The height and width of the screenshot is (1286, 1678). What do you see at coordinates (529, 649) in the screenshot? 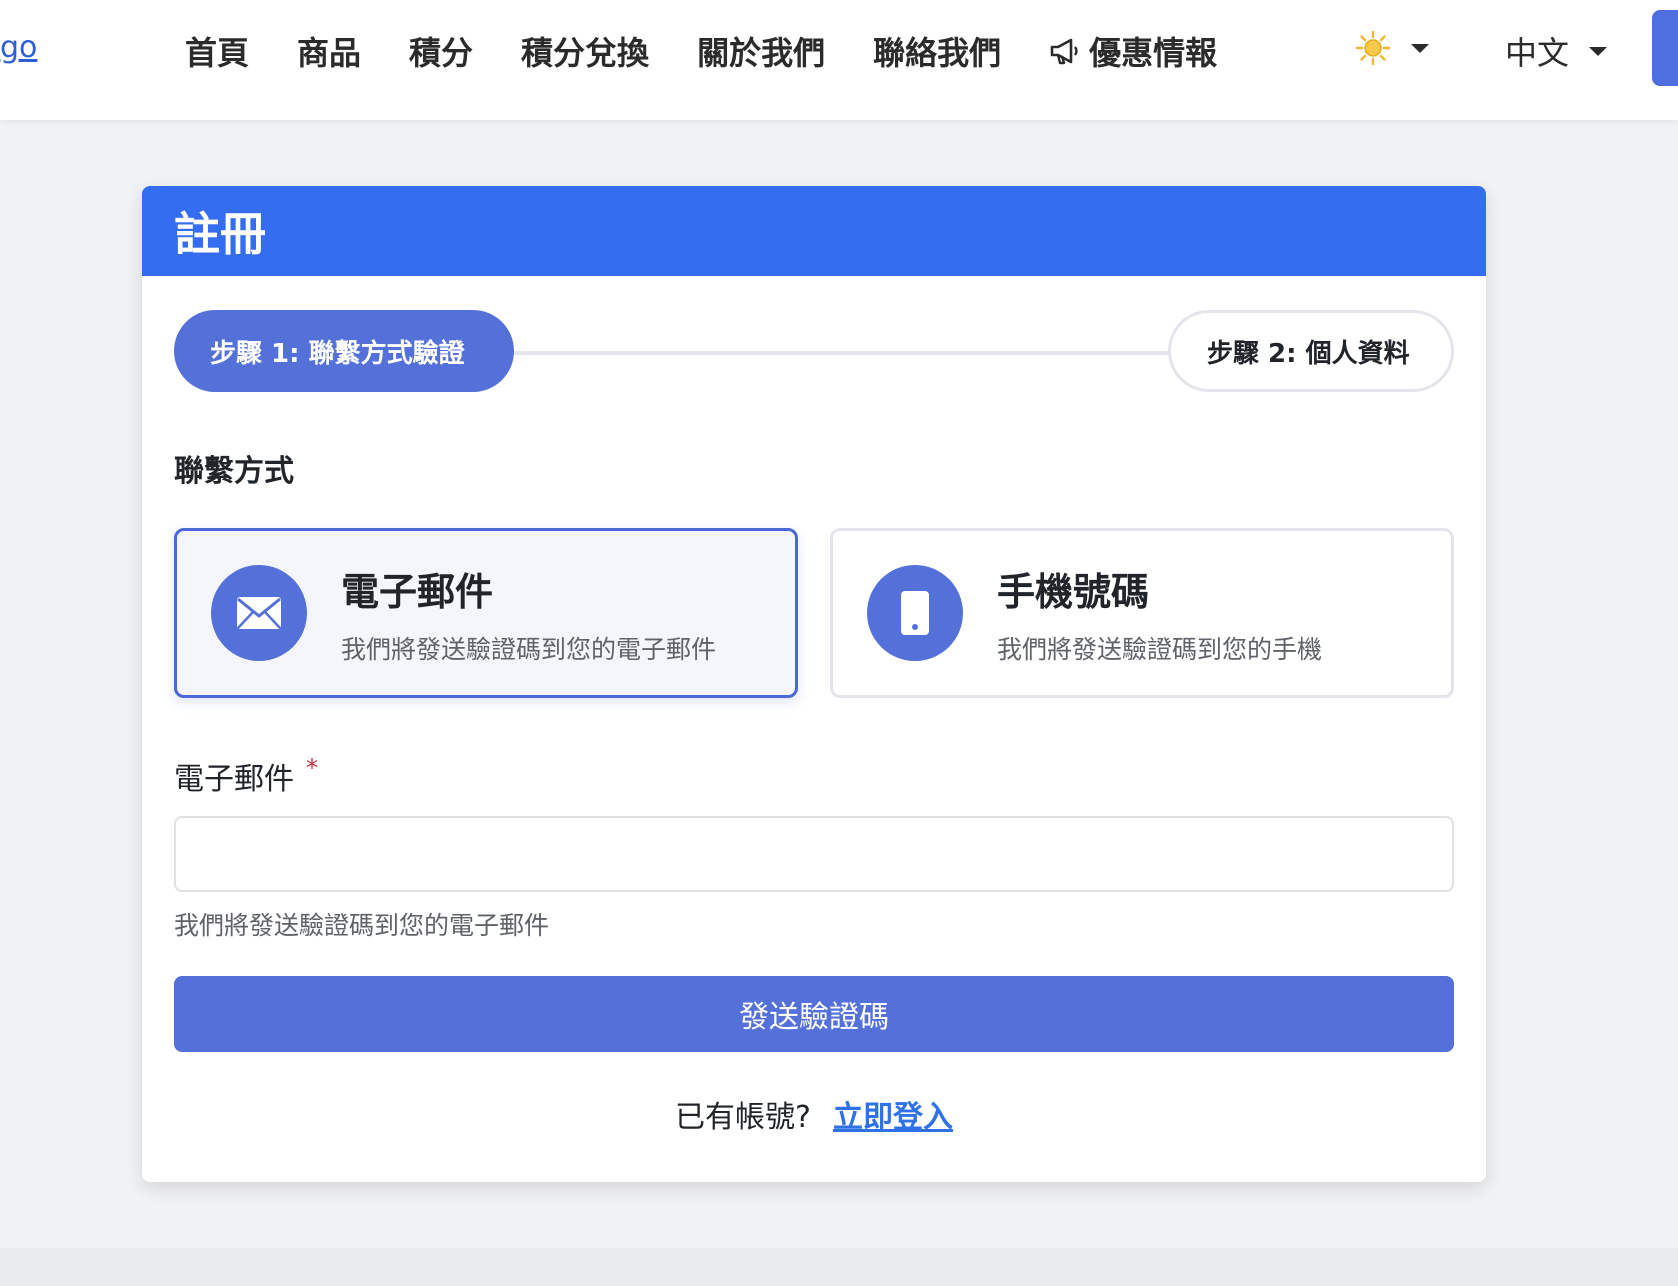
I see `option-email-desc: 我們將發送驗證碼到您的電子郵件` at bounding box center [529, 649].